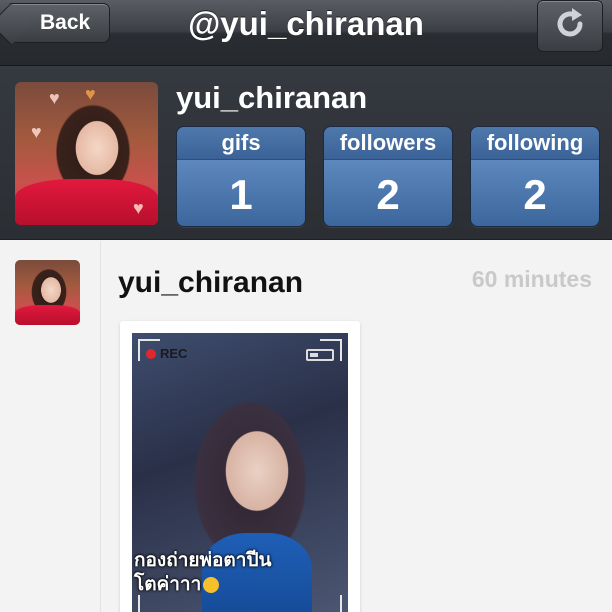 Image resolution: width=612 pixels, height=612 pixels. I want to click on feed-divider, so click(100, 426).